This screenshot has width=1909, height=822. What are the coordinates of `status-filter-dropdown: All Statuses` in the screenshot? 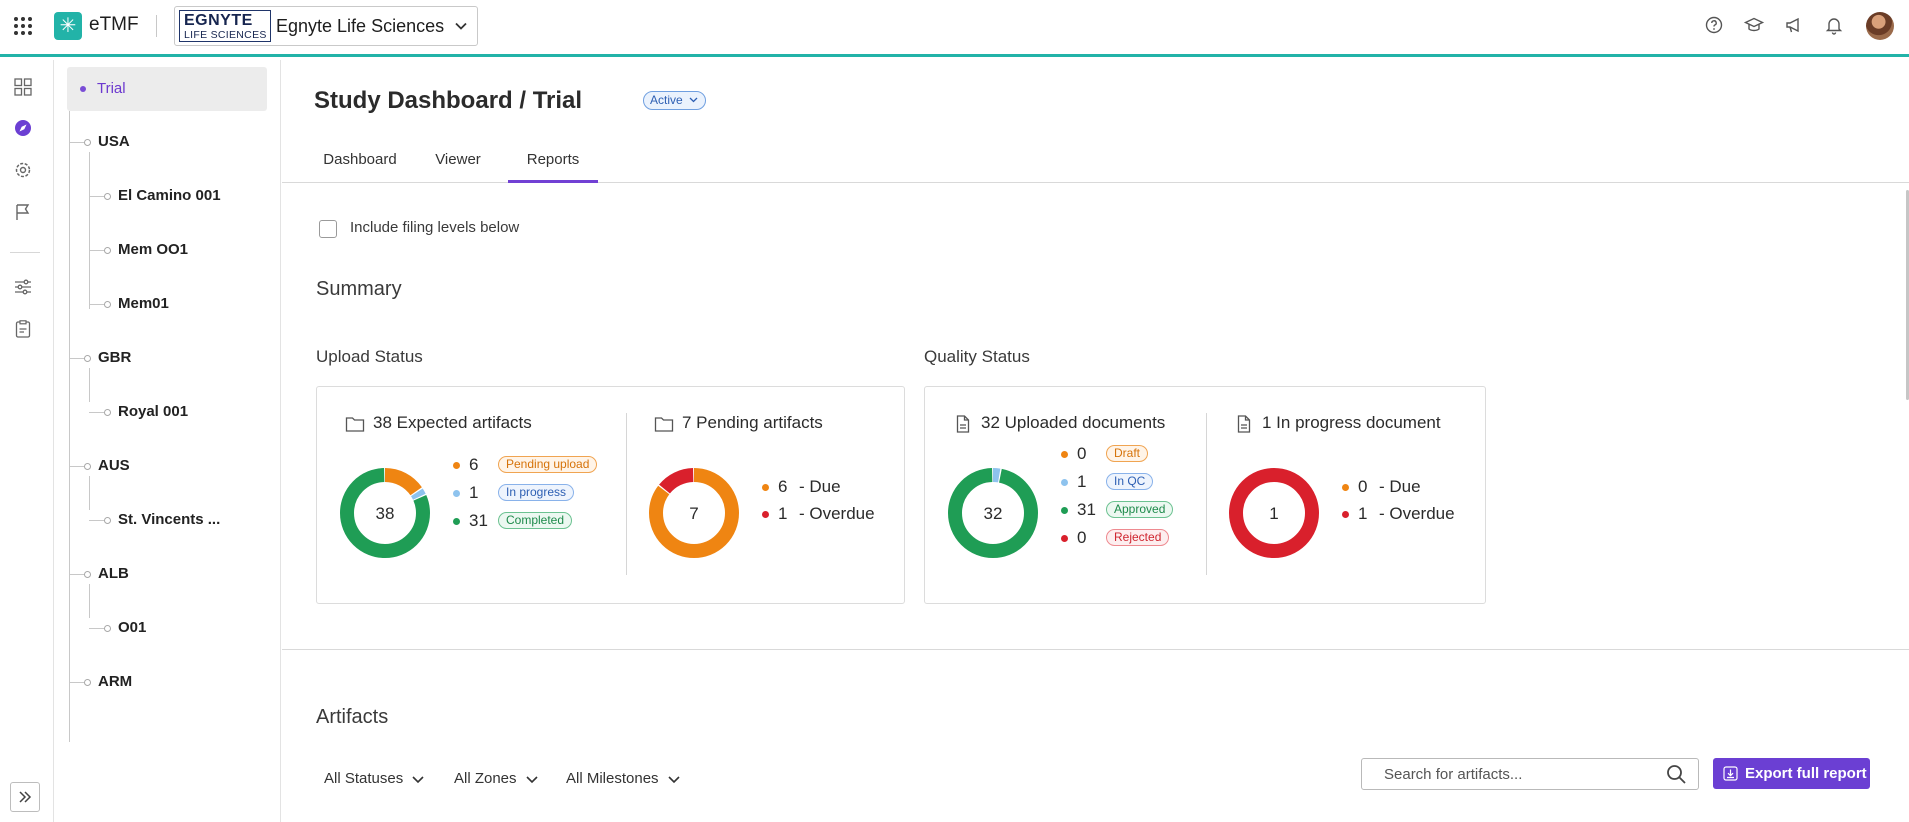 It's located at (370, 779).